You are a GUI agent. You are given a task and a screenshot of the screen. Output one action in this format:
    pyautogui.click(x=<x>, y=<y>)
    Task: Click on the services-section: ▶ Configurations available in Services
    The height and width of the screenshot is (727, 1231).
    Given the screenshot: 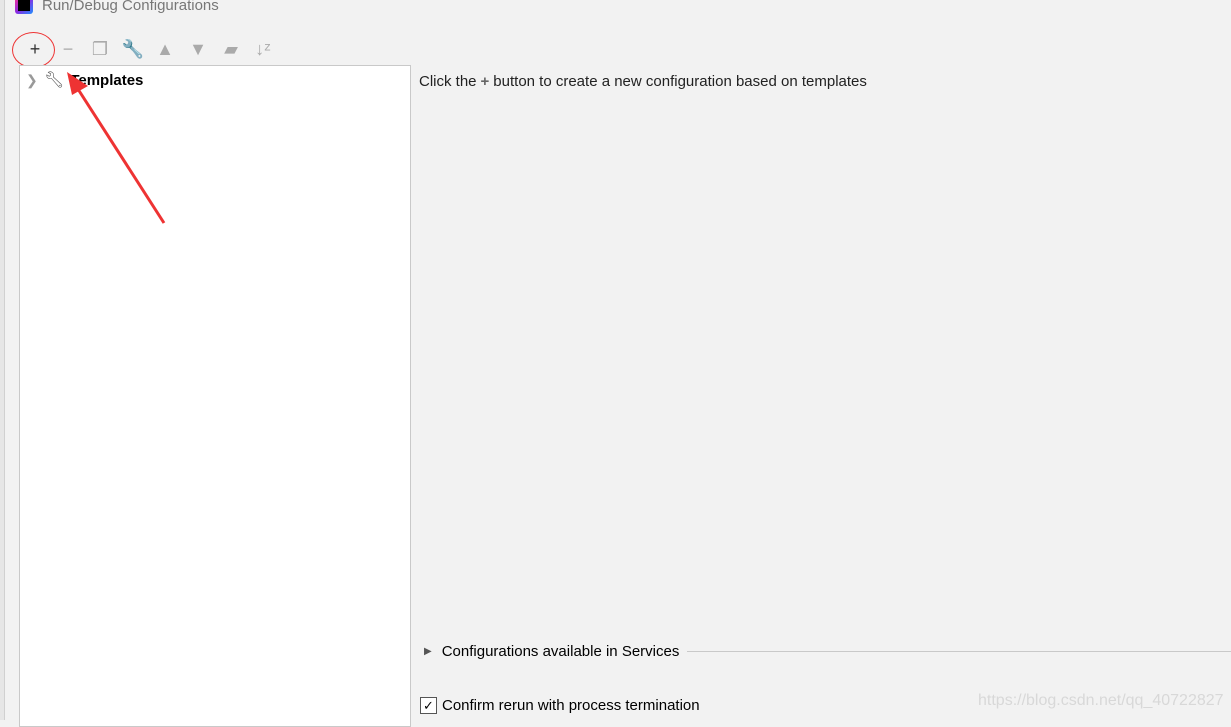 What is the action you would take?
    pyautogui.click(x=827, y=651)
    